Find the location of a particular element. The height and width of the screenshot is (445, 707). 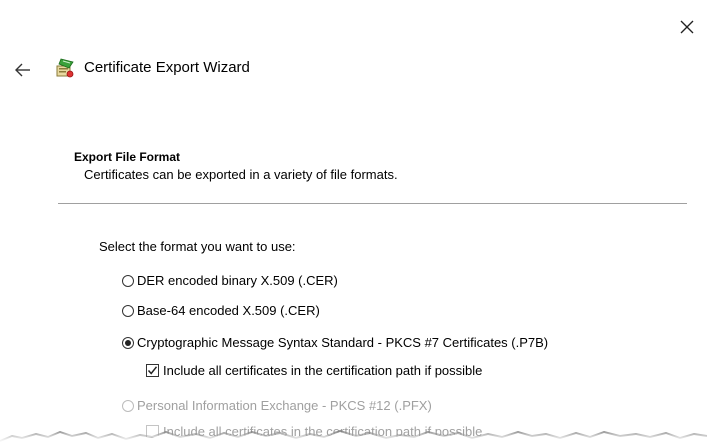

radio-label: Base-64 encoded X.509 (.CER) is located at coordinates (228, 310).